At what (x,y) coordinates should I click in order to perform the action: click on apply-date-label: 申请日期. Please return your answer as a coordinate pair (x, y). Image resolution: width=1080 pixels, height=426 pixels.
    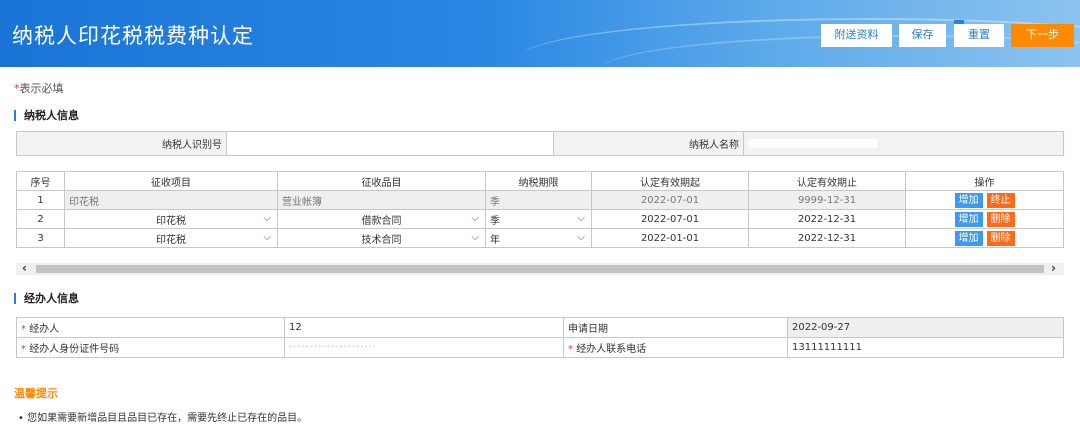
    Looking at the image, I should click on (675, 327).